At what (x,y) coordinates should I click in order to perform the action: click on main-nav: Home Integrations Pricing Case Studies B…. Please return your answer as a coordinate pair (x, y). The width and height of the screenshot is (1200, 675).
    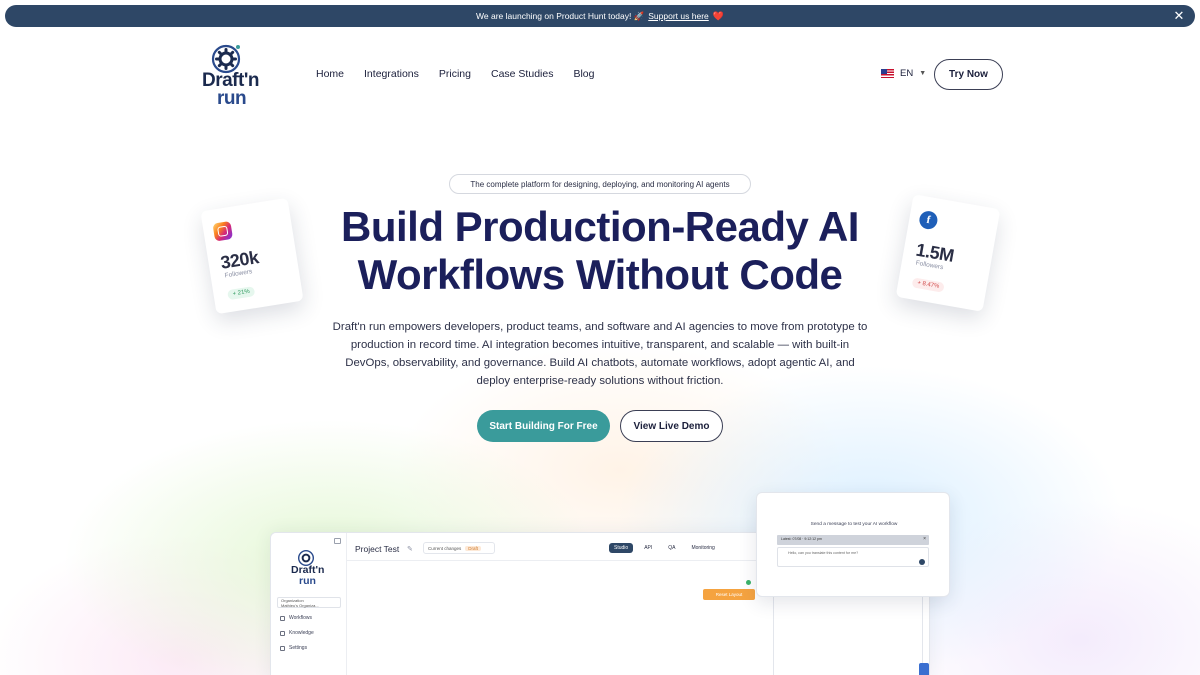
    Looking at the image, I should click on (455, 74).